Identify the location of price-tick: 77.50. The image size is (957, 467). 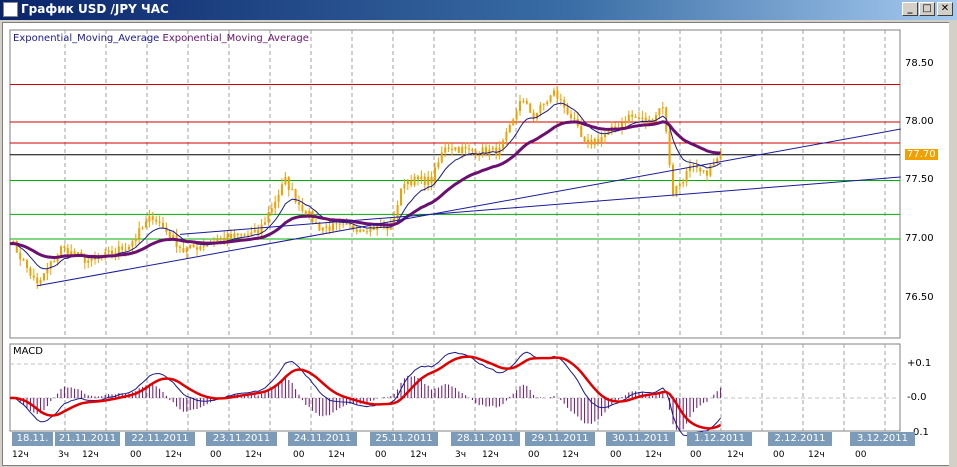
(919, 179).